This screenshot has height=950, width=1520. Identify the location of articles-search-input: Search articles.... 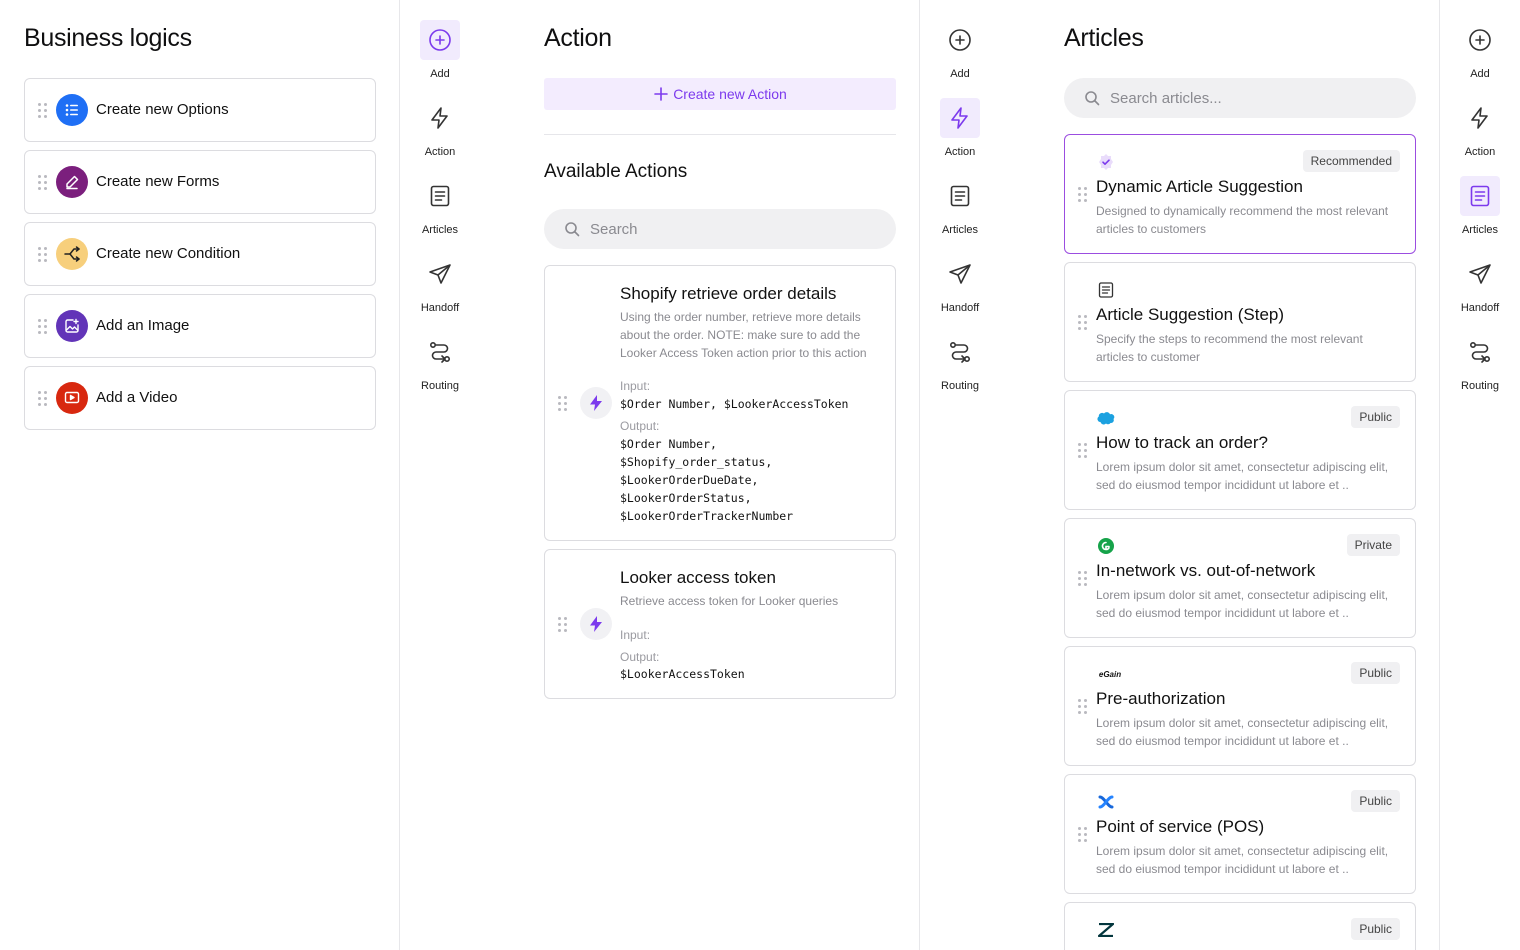
(1240, 98).